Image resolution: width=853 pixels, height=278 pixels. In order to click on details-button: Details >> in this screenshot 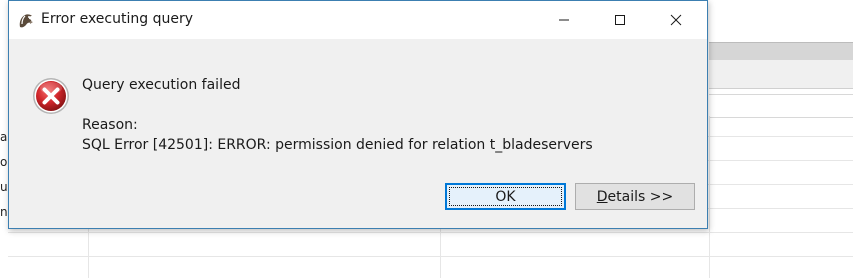, I will do `click(635, 196)`.